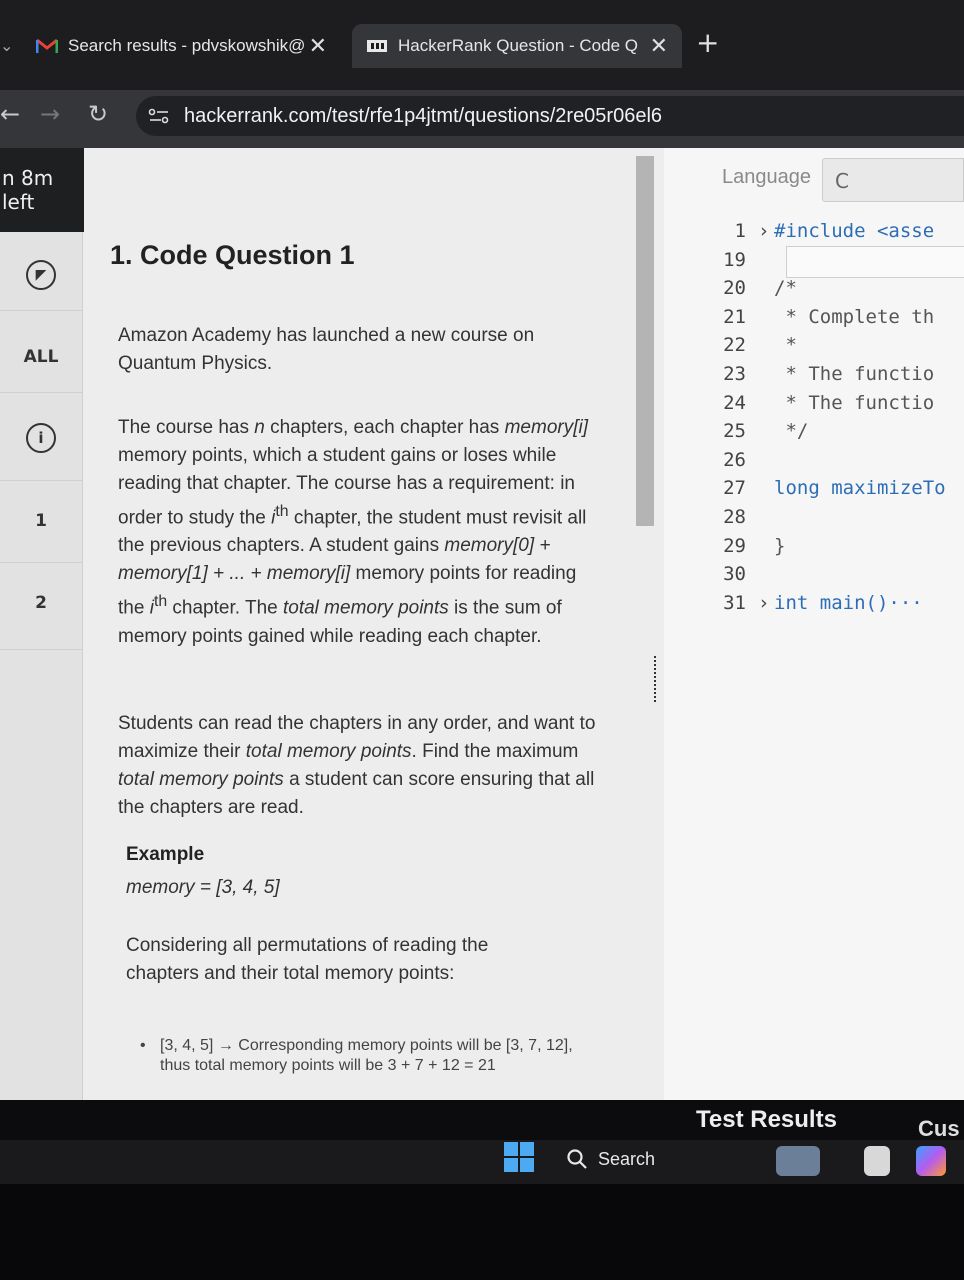 Image resolution: width=964 pixels, height=1280 pixels. Describe the element at coordinates (734, 288) in the screenshot. I see `line-number: 20` at that location.